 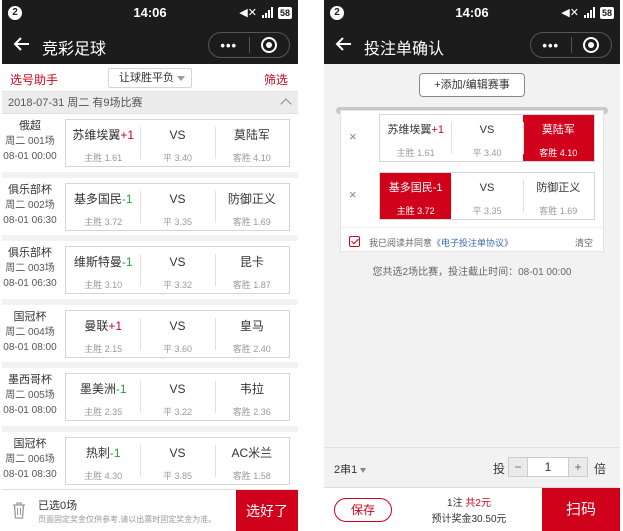 What do you see at coordinates (251, 348) in the screenshot?
I see `away-odd: 客胜 2.40` at bounding box center [251, 348].